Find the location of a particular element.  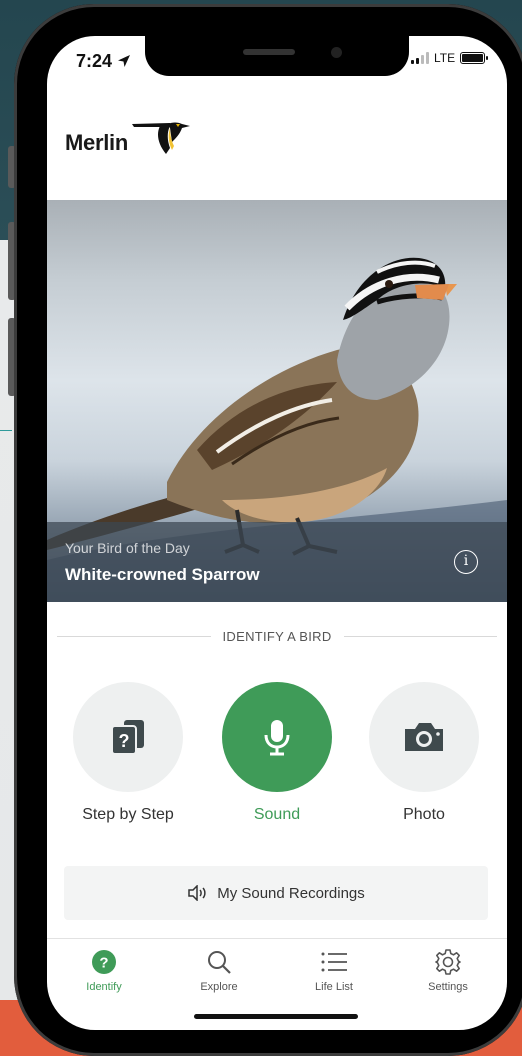

tab-explore-label: Explore is located at coordinates (219, 987).